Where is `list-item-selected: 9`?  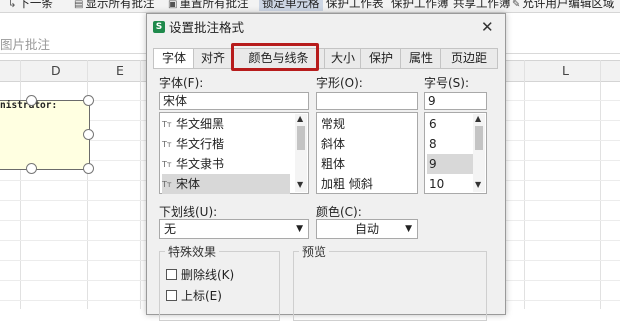
list-item-selected: 9 is located at coordinates (450, 164).